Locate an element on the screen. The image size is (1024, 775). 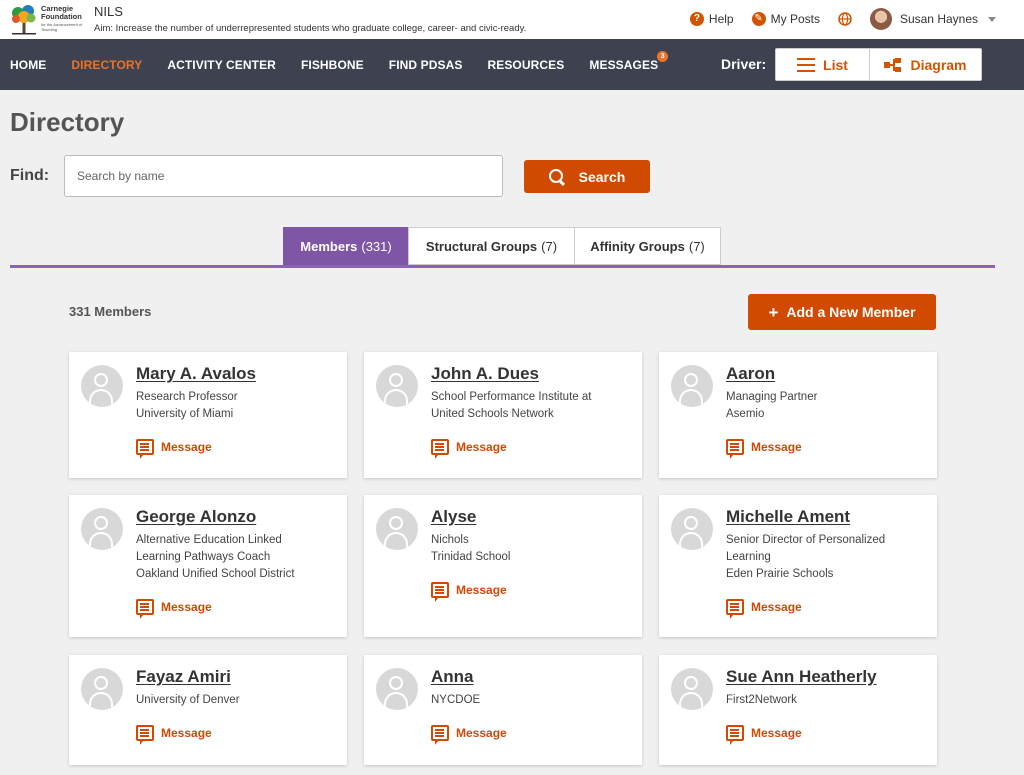
tab-structural-groups: Structural Groups (7) is located at coordinates (491, 246).